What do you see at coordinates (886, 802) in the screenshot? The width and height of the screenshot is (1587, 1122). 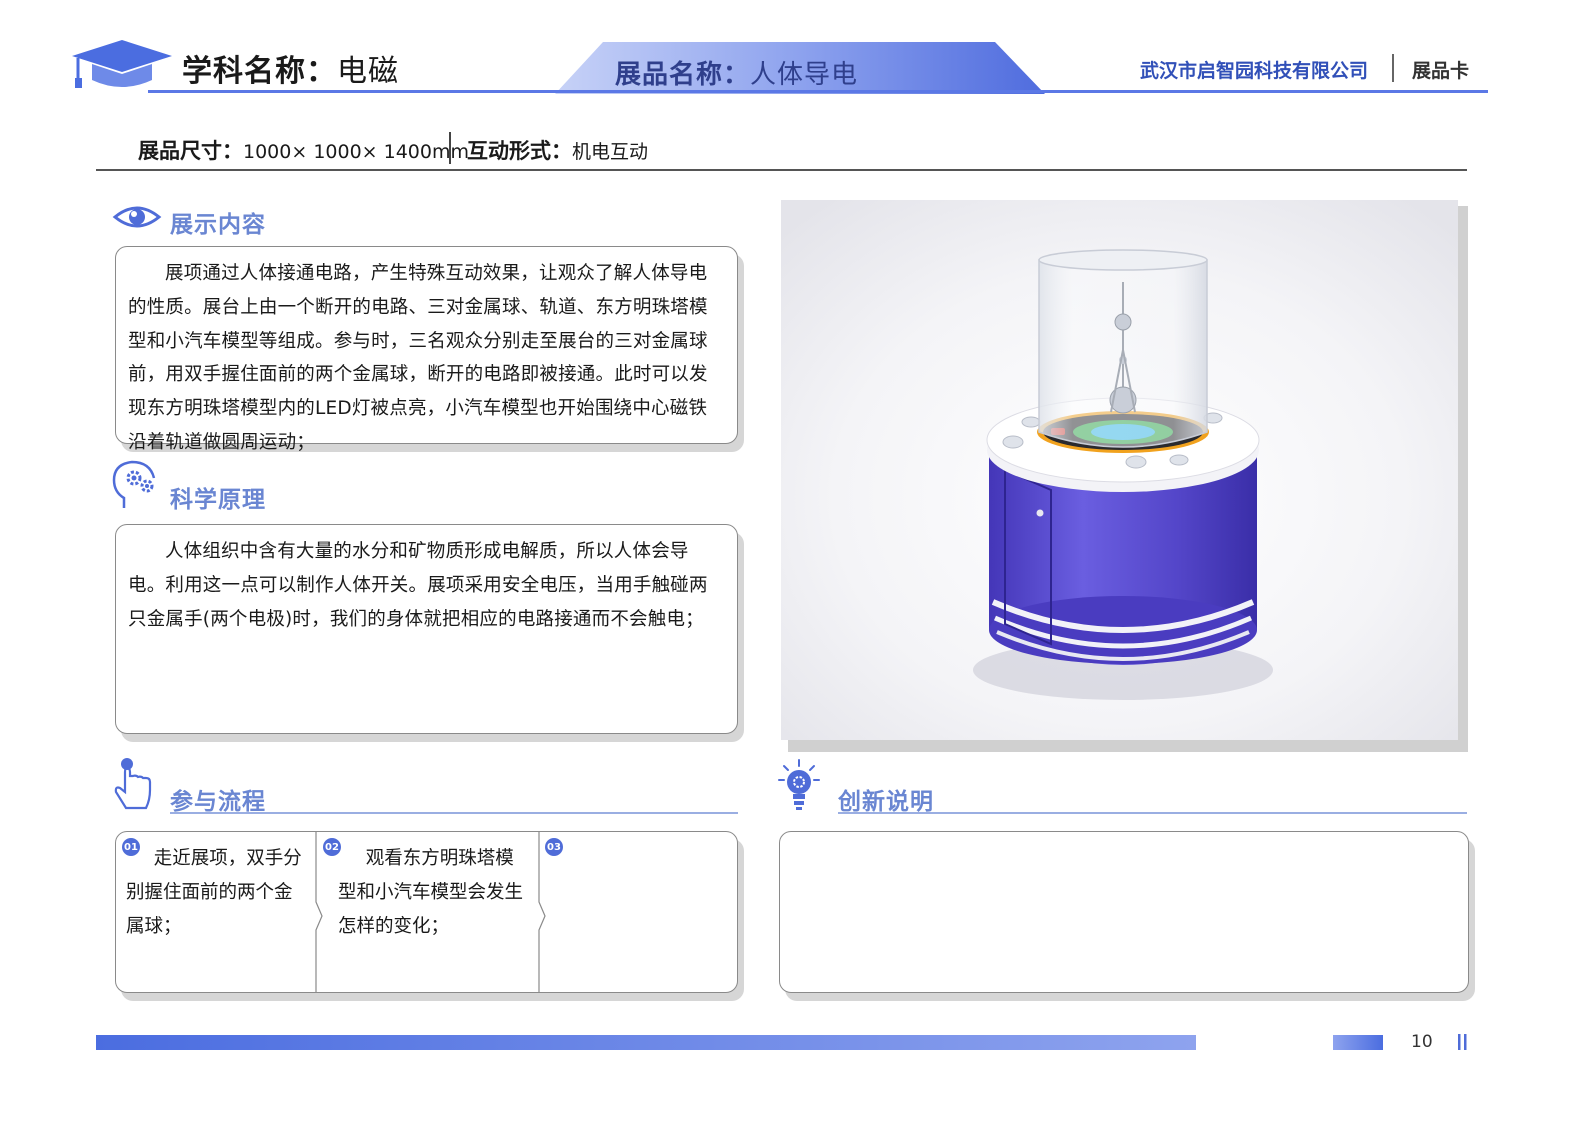 I see `innovation-section-title: 创新说明` at bounding box center [886, 802].